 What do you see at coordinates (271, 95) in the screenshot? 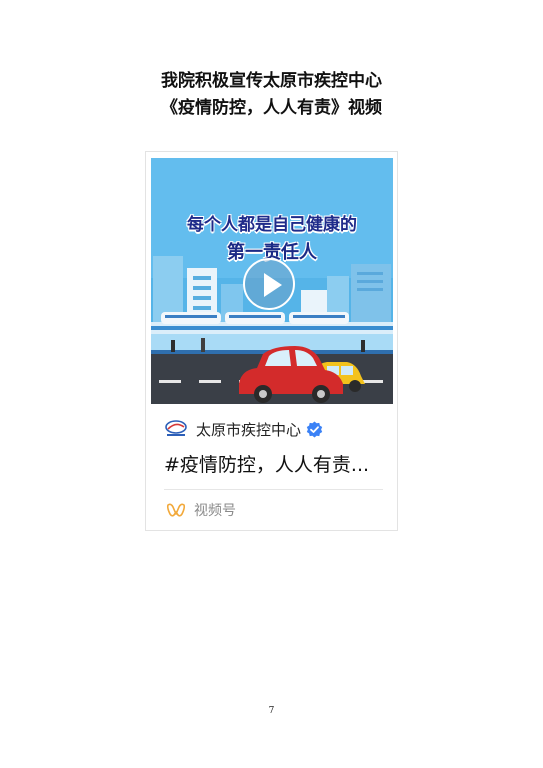
I see `document-title: 我院积极宣传太原市疾控中心 《疫情防控，人人有责》视频` at bounding box center [271, 95].